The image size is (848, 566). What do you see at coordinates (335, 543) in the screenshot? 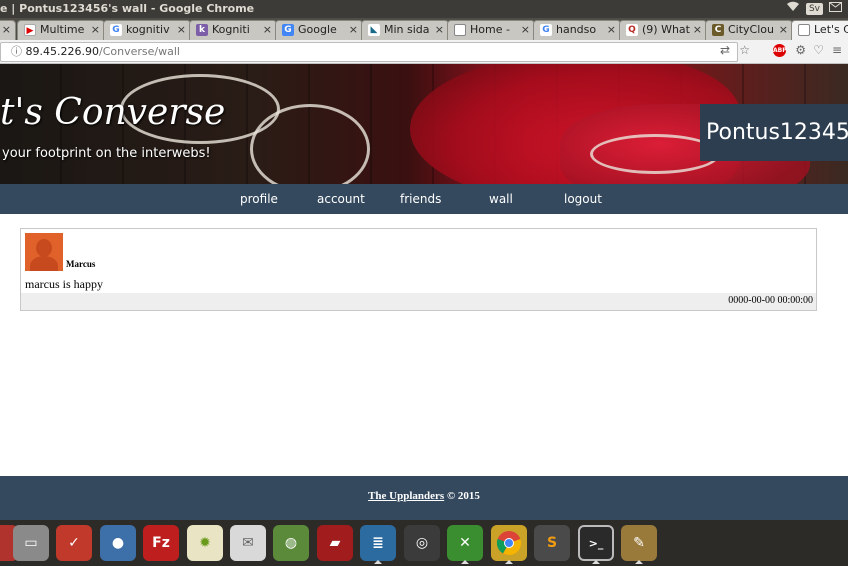
I see `book-icon: ▰` at bounding box center [335, 543].